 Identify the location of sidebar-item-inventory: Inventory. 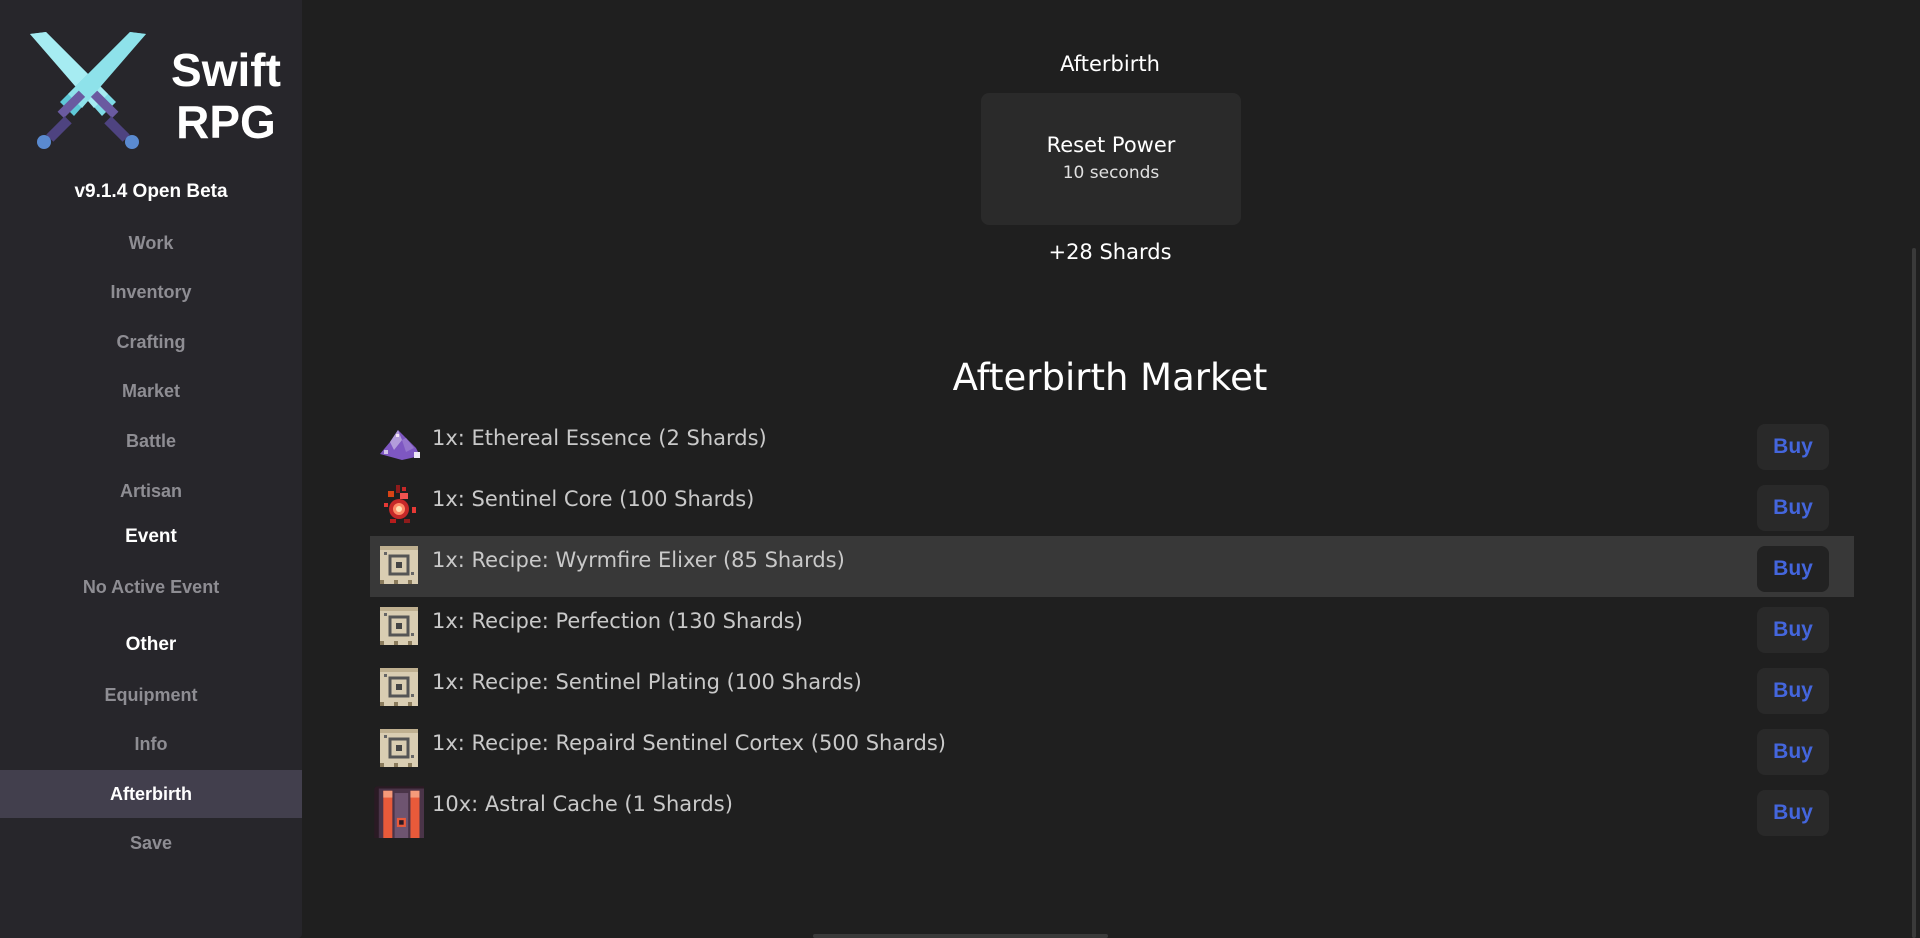
(151, 292).